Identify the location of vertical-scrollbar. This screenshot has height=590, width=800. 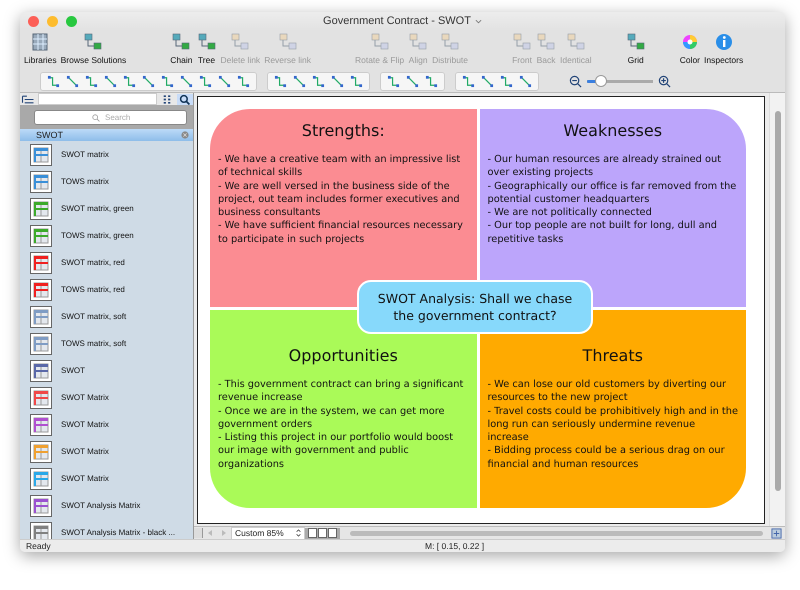
(777, 309).